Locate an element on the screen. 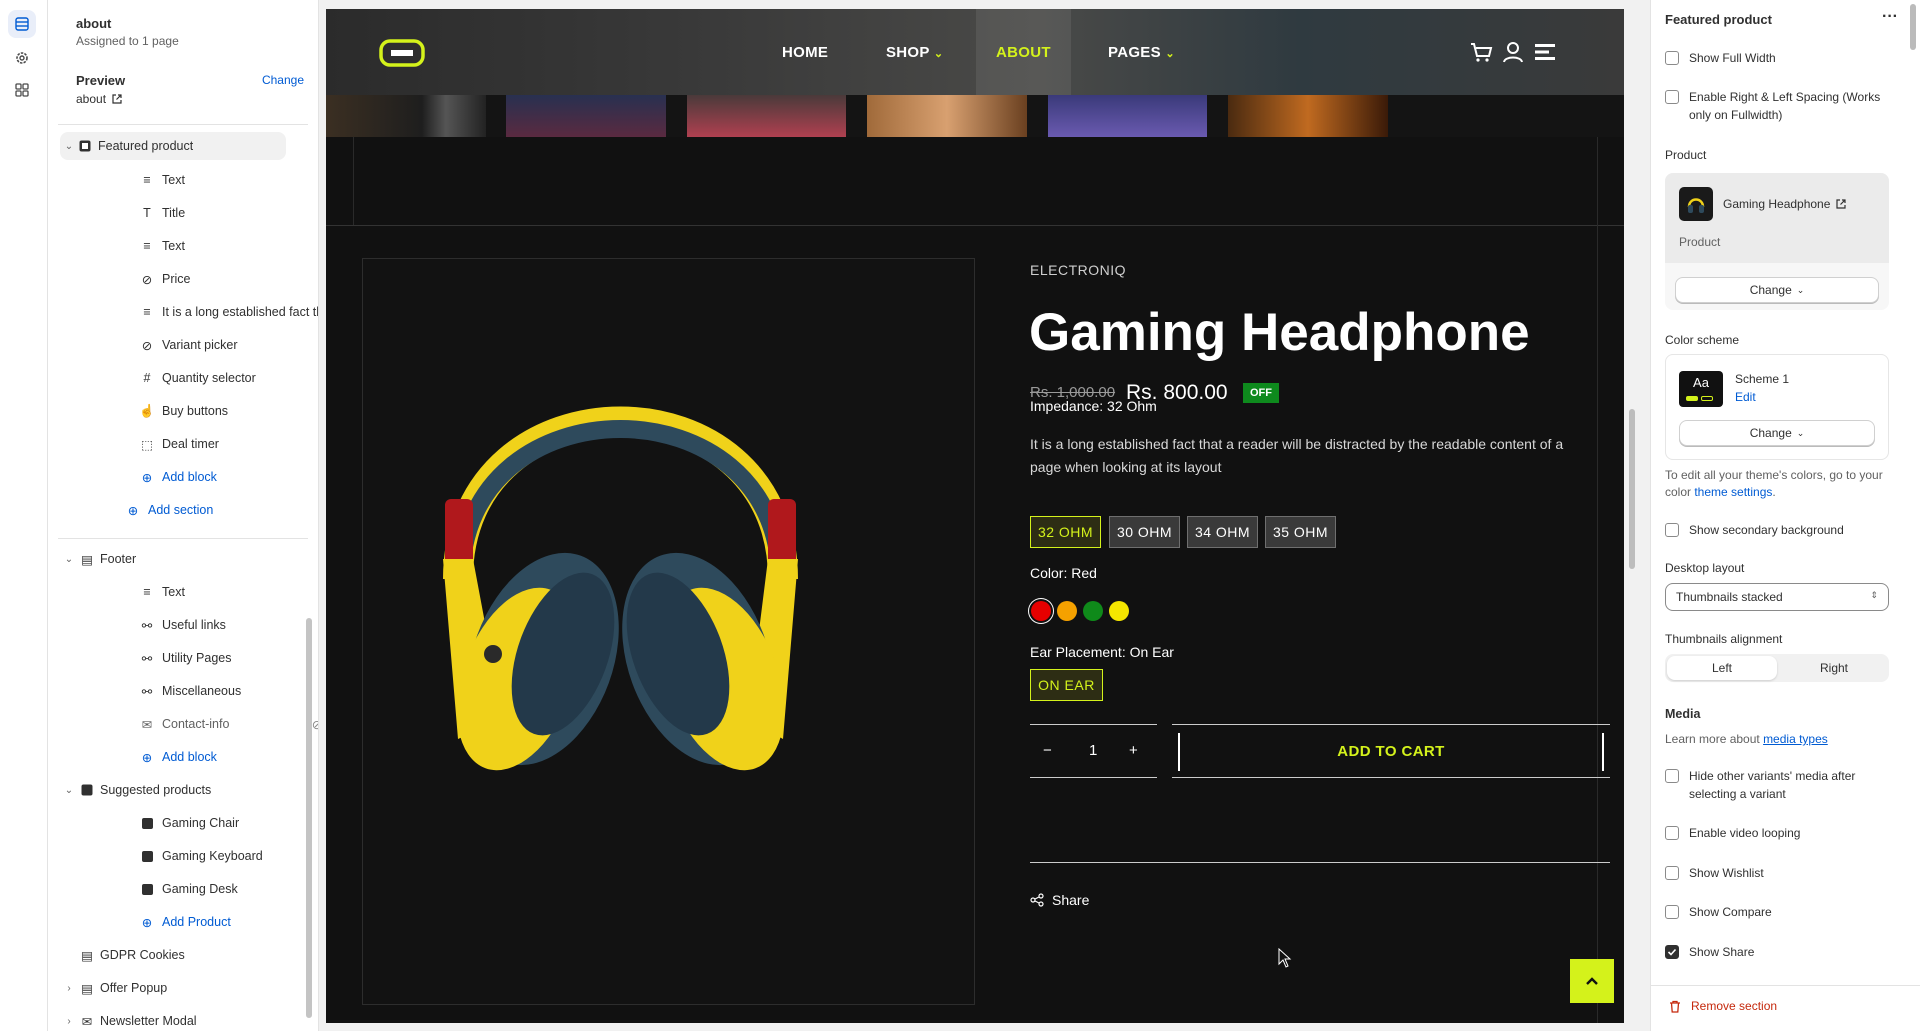  show-wishlist-checkbox: Show Wishlist is located at coordinates (1780, 873).